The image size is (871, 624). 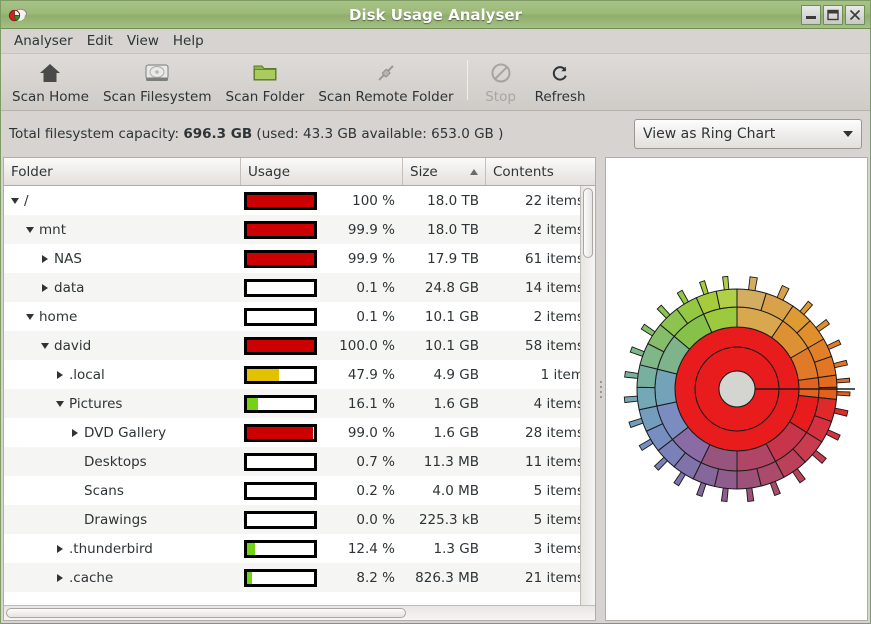 What do you see at coordinates (371, 403) in the screenshot?
I see `usage-percent: 16.1 %` at bounding box center [371, 403].